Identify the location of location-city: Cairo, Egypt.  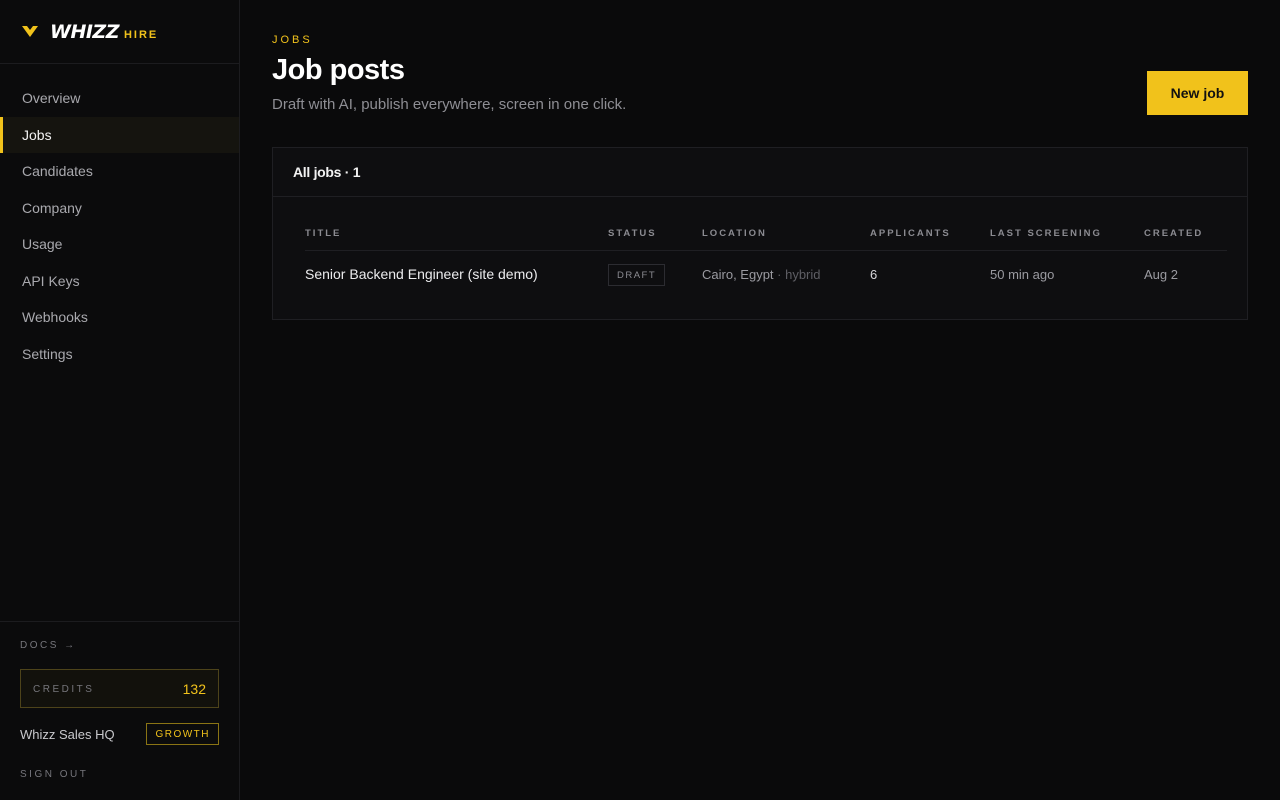
(738, 274).